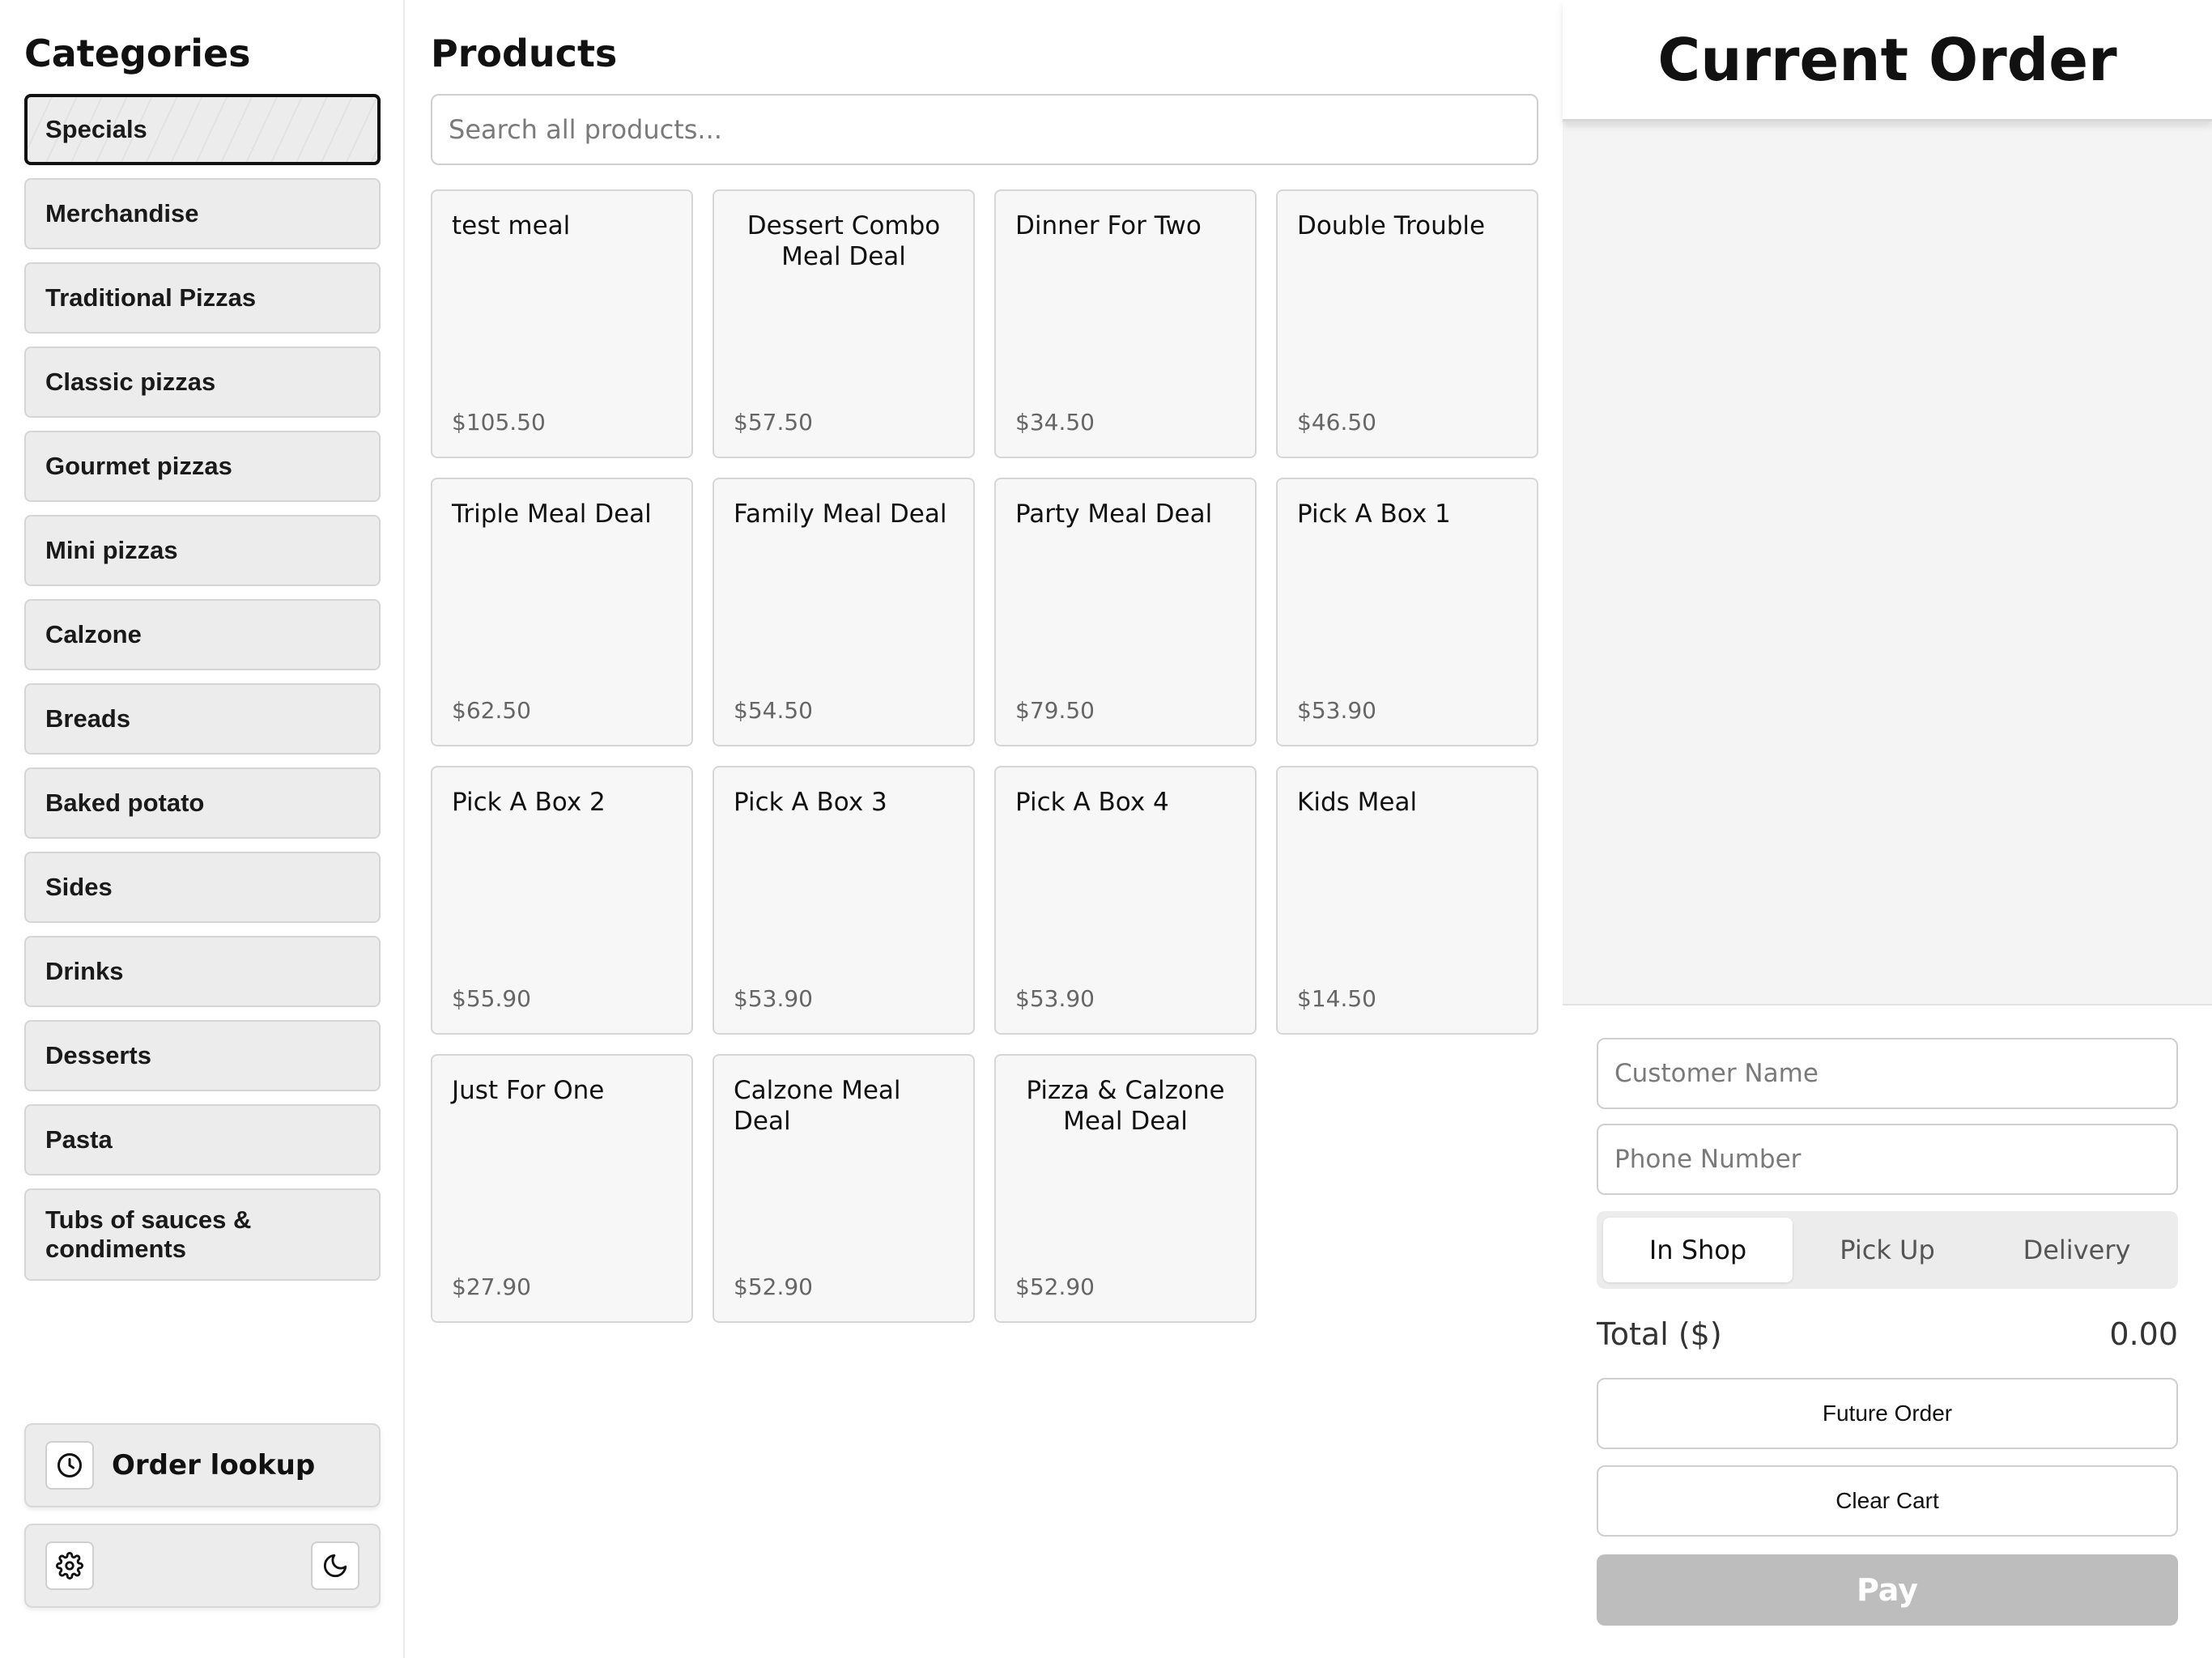 The image size is (2212, 1658). Describe the element at coordinates (1888, 1413) in the screenshot. I see `future-order-button: Future Order` at that location.